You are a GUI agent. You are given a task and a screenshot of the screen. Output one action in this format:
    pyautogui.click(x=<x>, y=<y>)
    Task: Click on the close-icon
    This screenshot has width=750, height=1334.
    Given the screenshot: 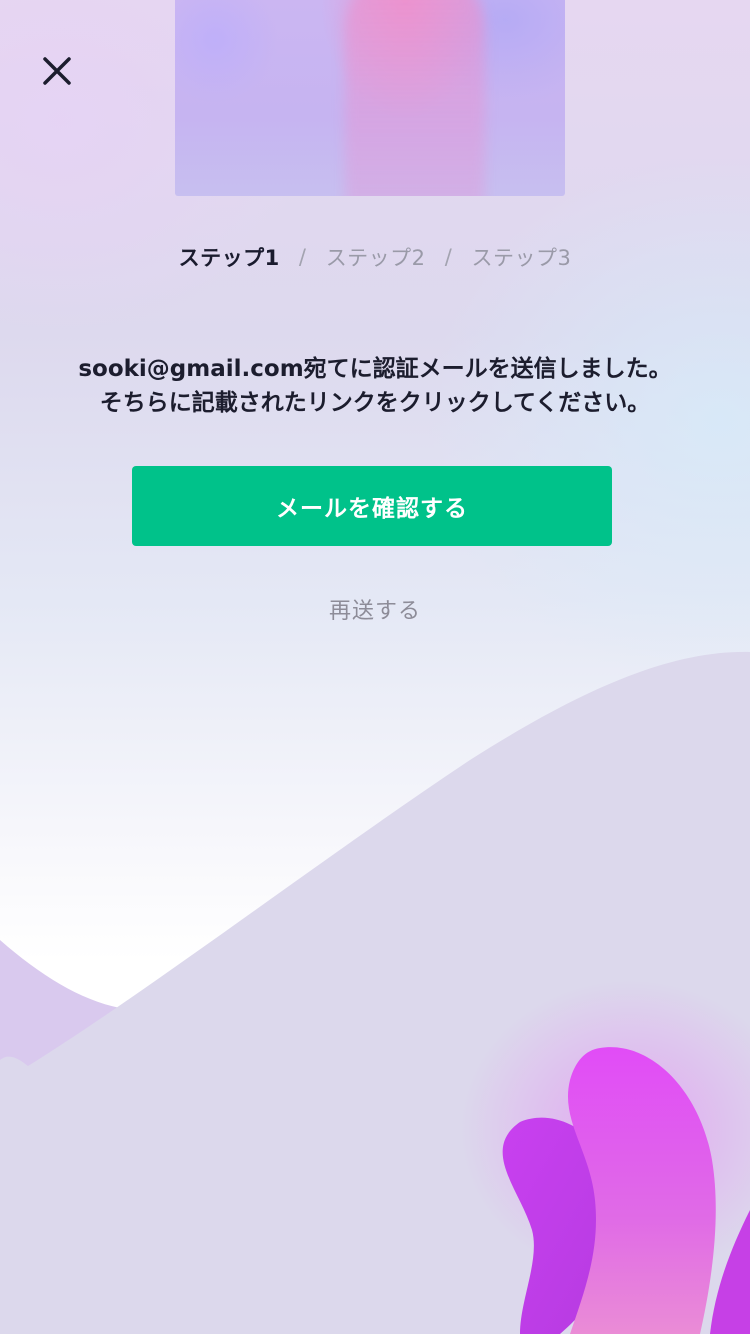 What is the action you would take?
    pyautogui.click(x=57, y=71)
    